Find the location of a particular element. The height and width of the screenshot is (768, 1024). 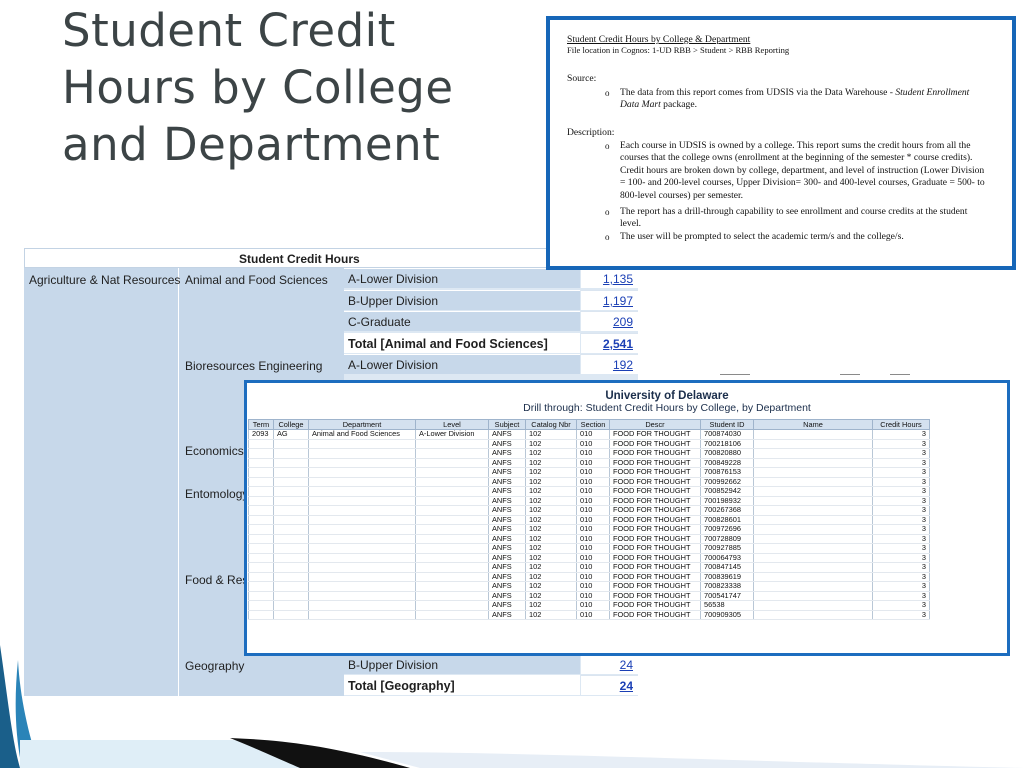

column-header: Catalog Nbr is located at coordinates (551, 424).